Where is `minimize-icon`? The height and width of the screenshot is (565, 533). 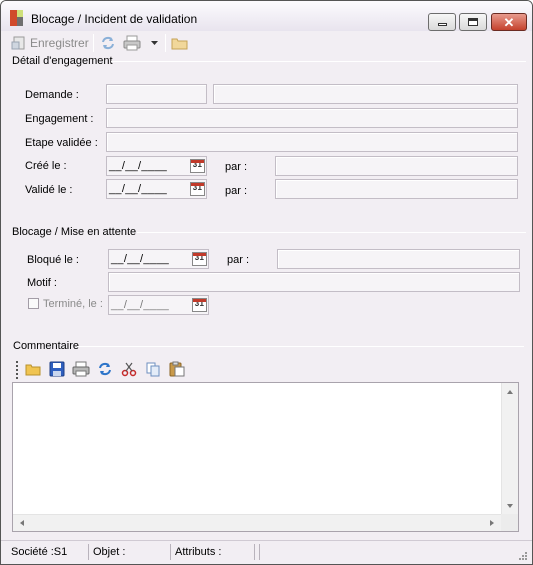
minimize-icon is located at coordinates (442, 24).